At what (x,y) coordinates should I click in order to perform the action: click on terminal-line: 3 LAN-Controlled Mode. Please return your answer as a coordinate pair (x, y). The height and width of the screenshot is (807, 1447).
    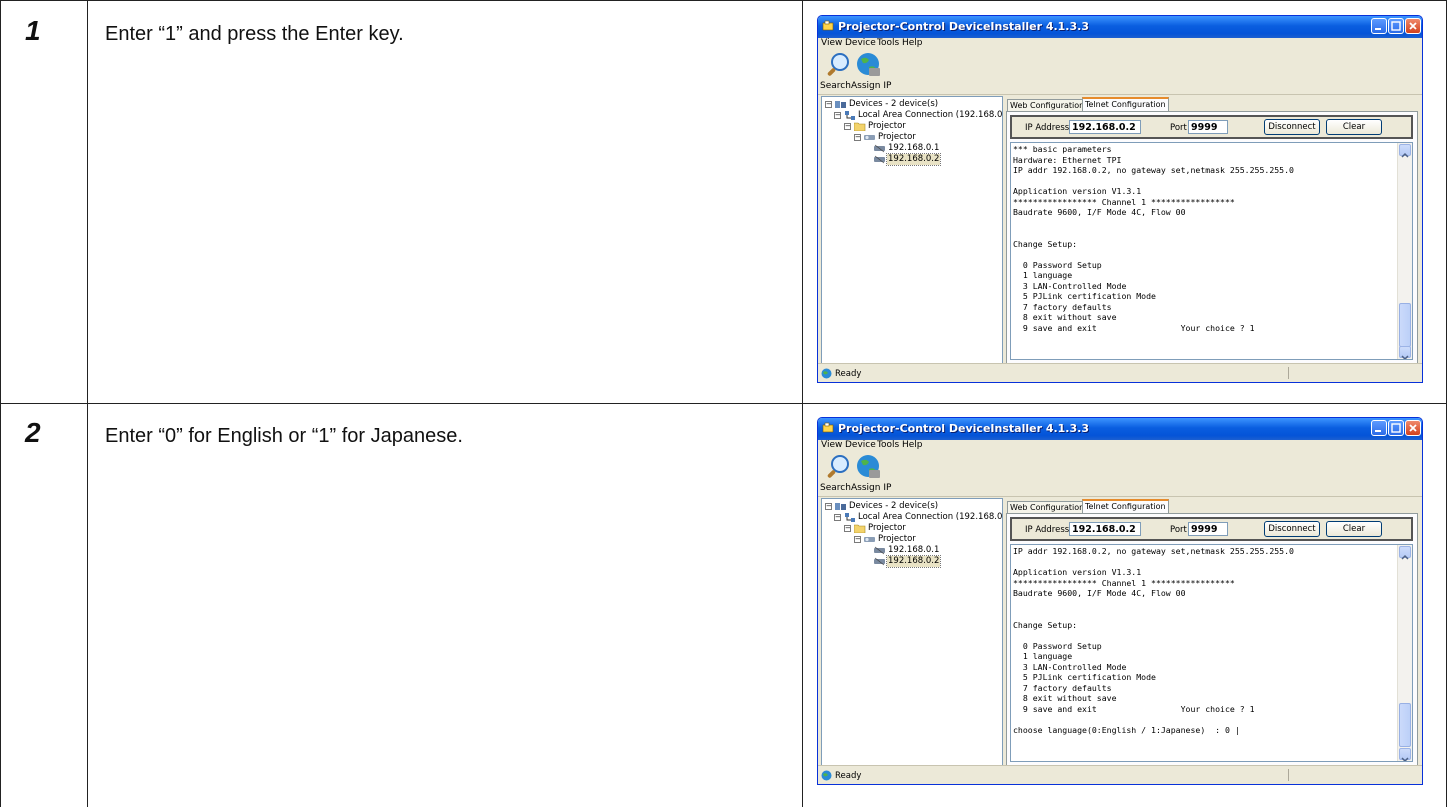
    Looking at the image, I should click on (1070, 666).